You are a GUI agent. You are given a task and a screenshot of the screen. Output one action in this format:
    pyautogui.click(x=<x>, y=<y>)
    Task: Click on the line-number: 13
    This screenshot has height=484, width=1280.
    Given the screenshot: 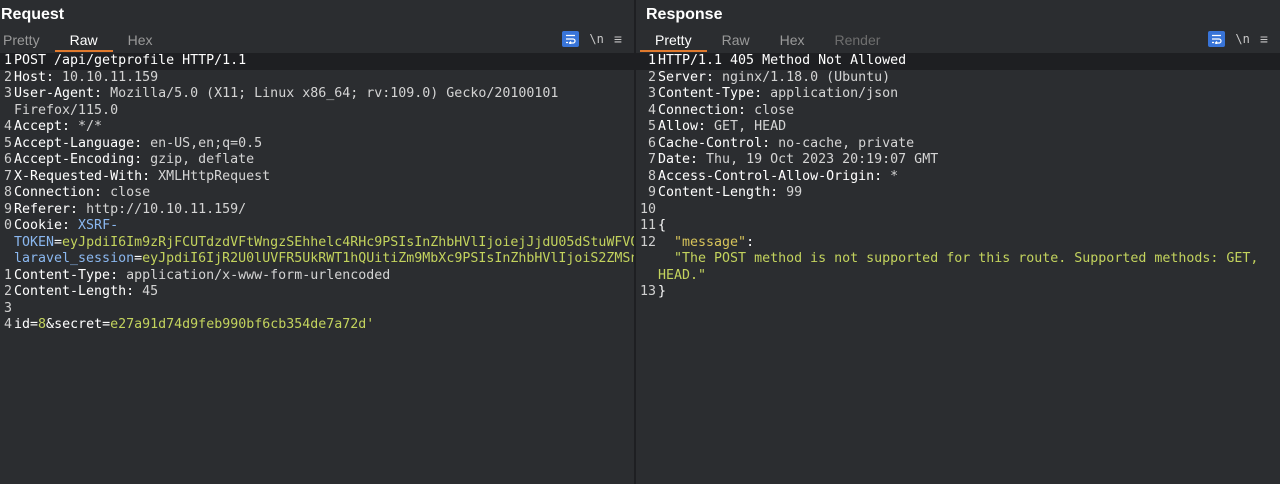 What is the action you would take?
    pyautogui.click(x=647, y=291)
    